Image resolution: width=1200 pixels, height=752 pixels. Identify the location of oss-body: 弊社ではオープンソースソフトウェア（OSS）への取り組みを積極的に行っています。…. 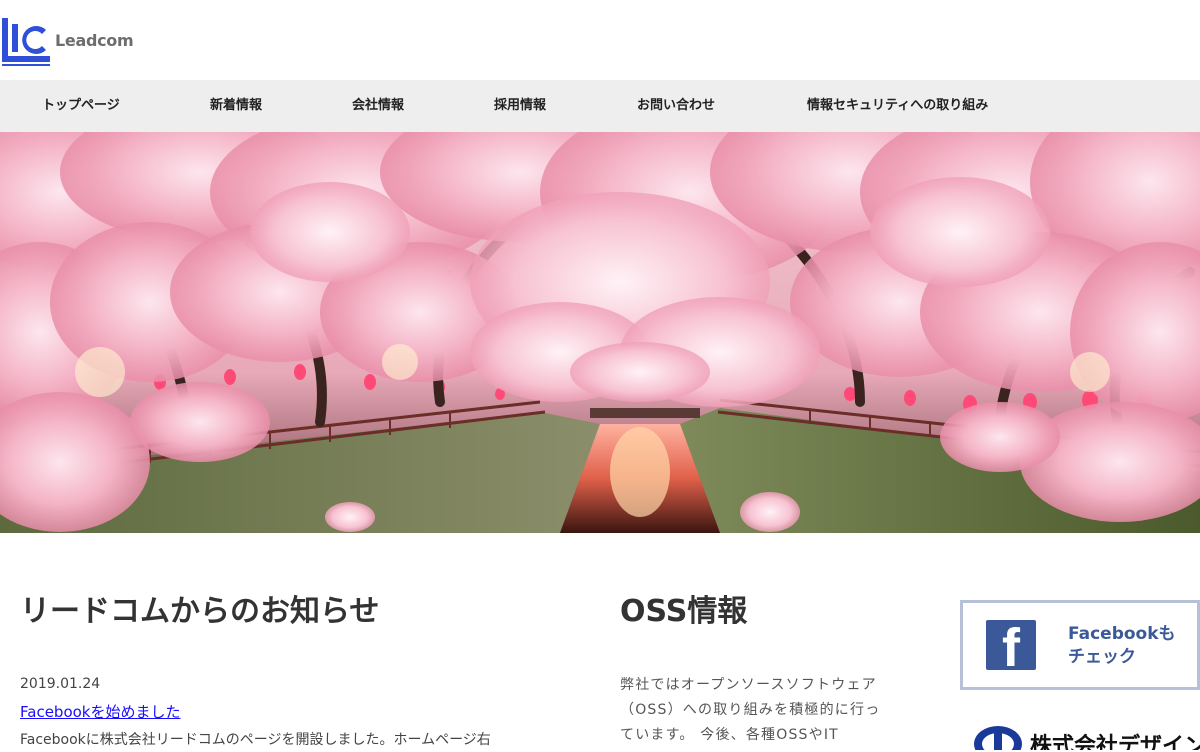
(750, 710).